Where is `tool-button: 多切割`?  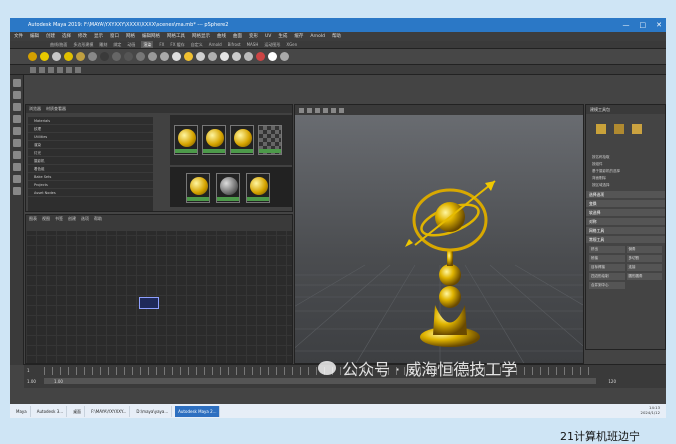 tool-button: 多切割 is located at coordinates (644, 258).